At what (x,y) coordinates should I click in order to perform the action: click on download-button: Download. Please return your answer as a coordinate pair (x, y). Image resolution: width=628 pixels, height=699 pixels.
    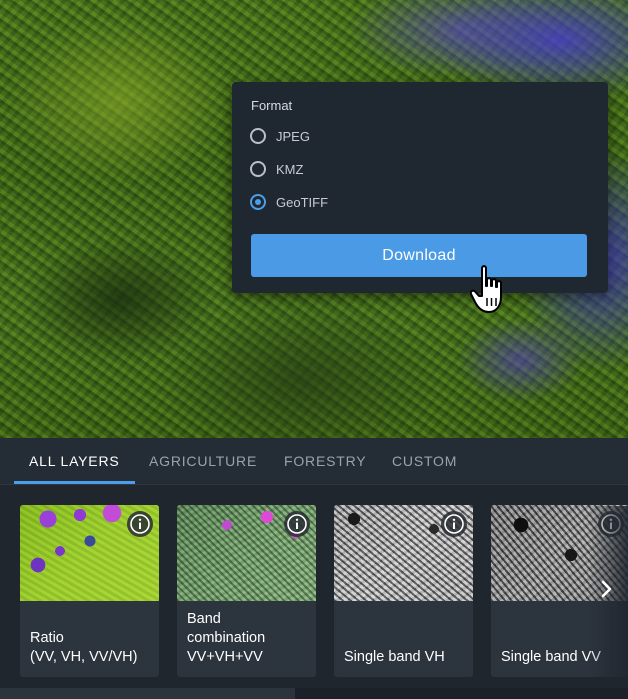
    Looking at the image, I should click on (419, 255).